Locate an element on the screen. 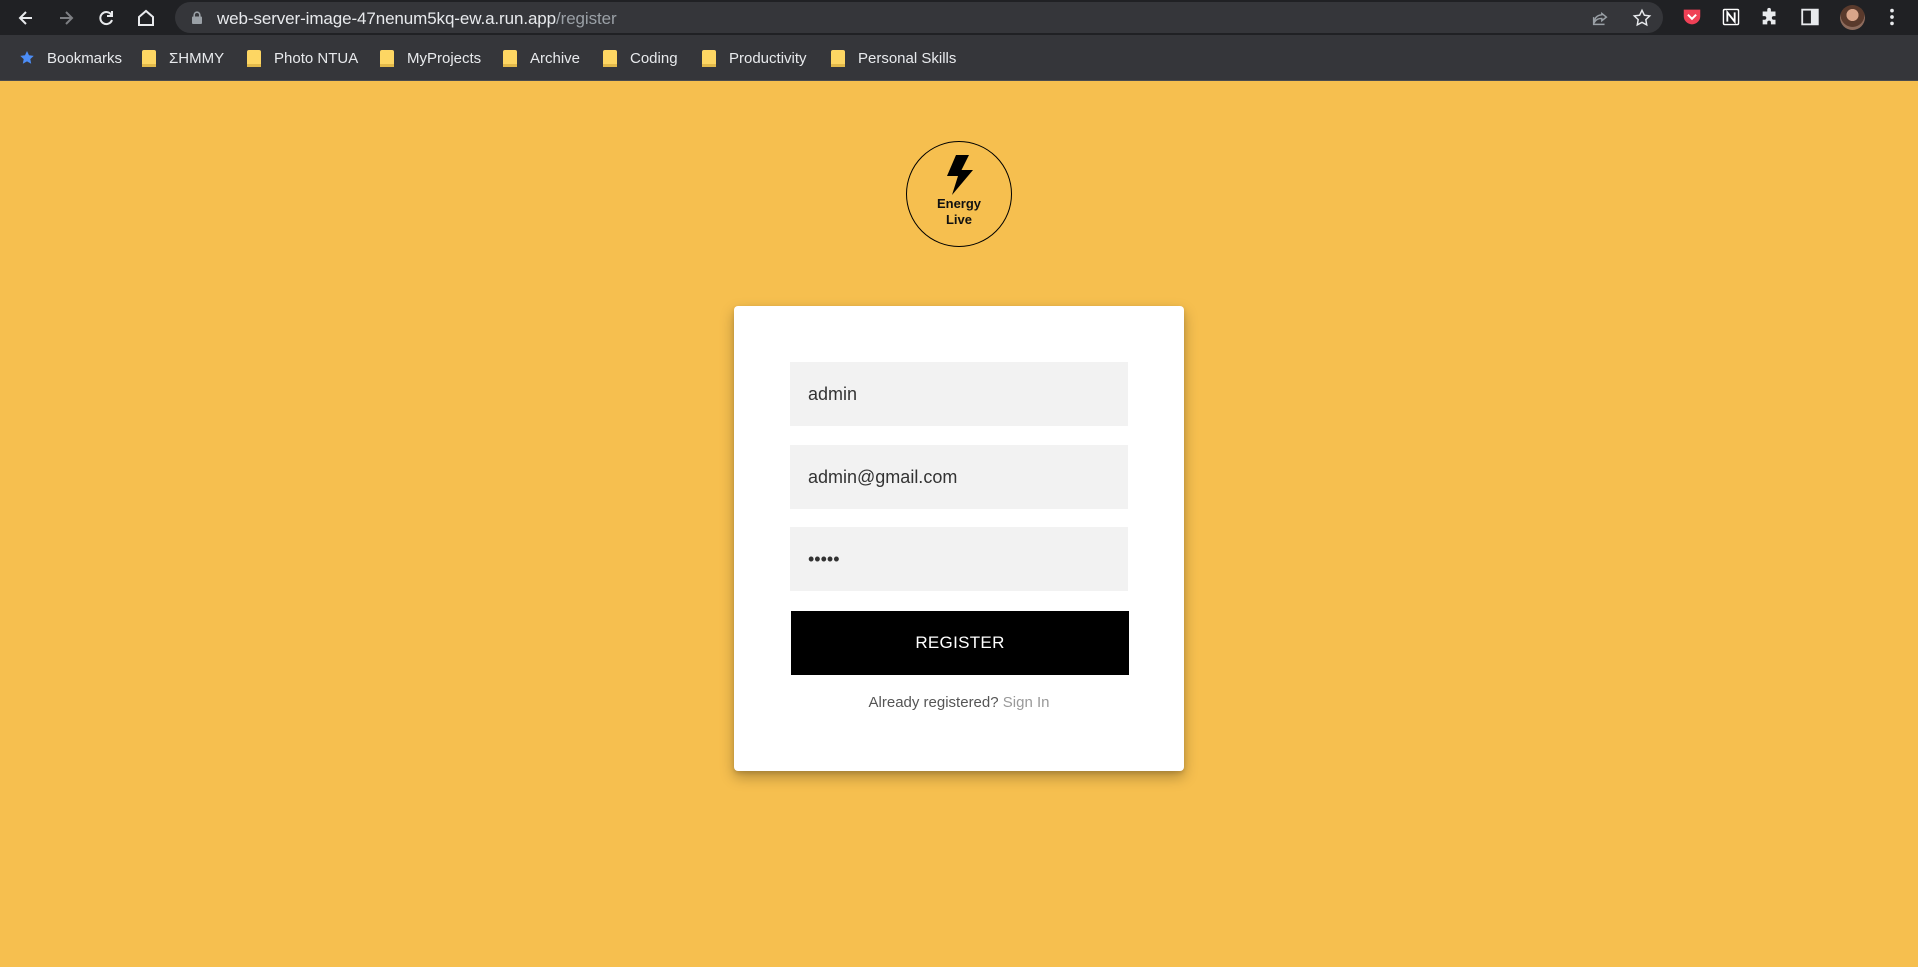  bookmark-label: Personal Skills is located at coordinates (907, 58).